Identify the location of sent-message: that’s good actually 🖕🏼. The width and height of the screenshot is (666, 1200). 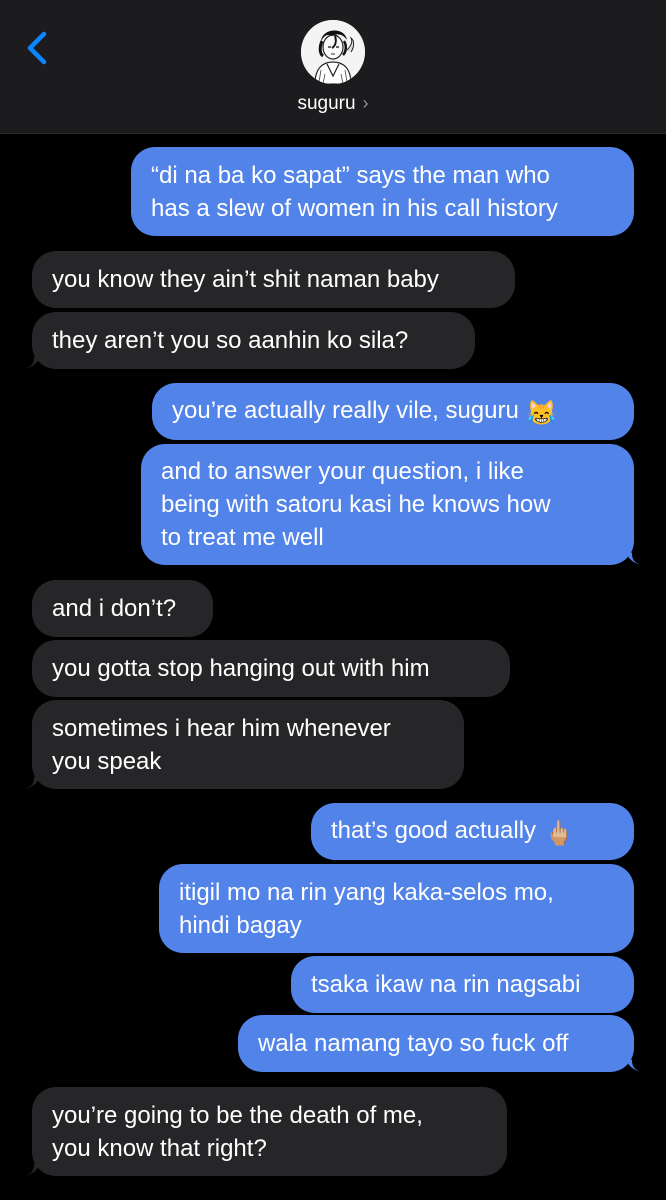
(472, 831).